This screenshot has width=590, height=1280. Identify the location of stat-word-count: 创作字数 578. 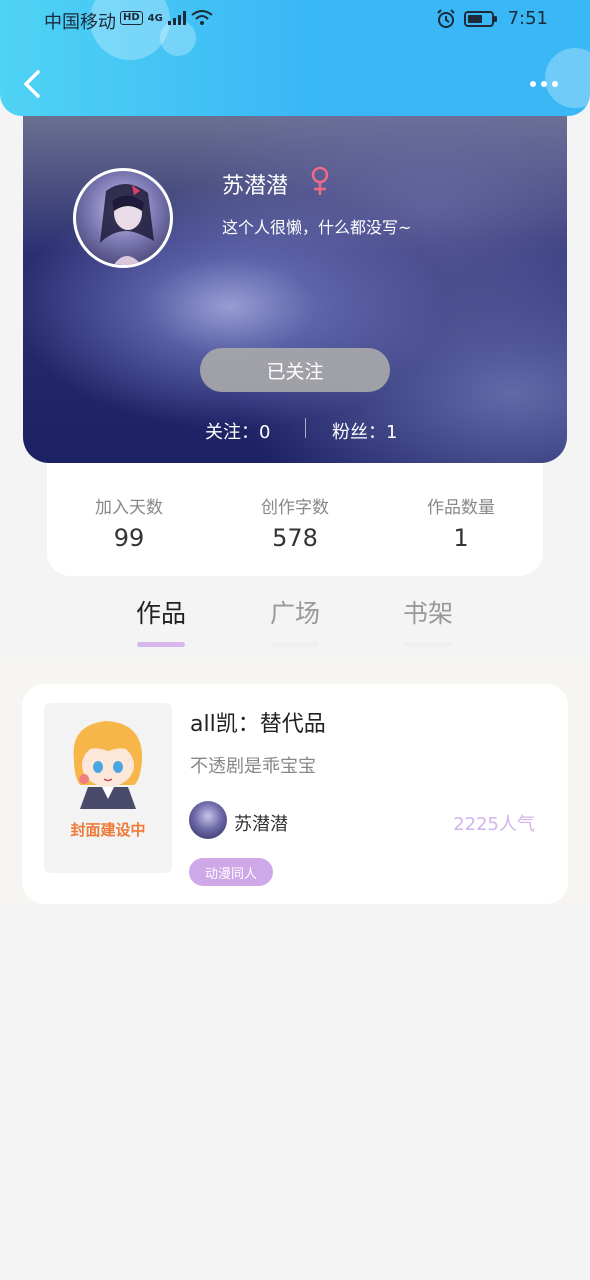
(295, 522).